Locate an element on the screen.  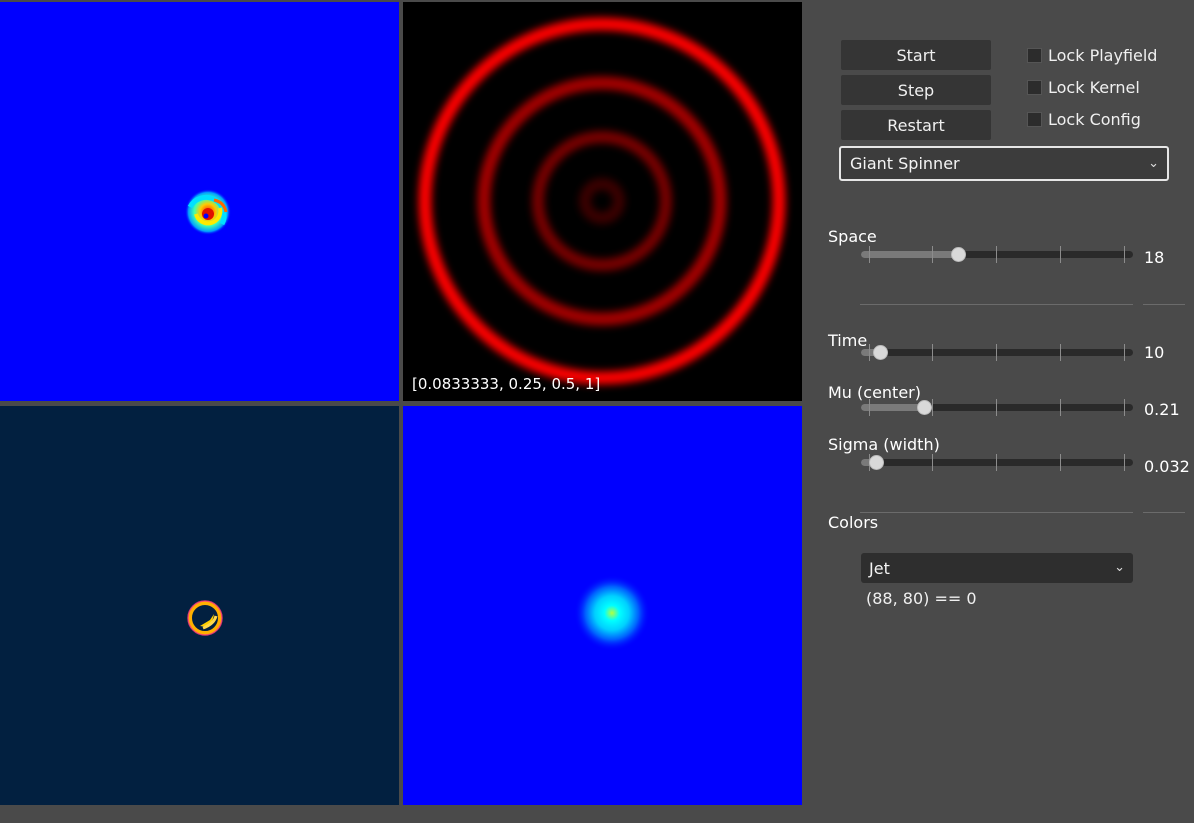
lock-kernel-label: Lock Kernel is located at coordinates (1094, 87).